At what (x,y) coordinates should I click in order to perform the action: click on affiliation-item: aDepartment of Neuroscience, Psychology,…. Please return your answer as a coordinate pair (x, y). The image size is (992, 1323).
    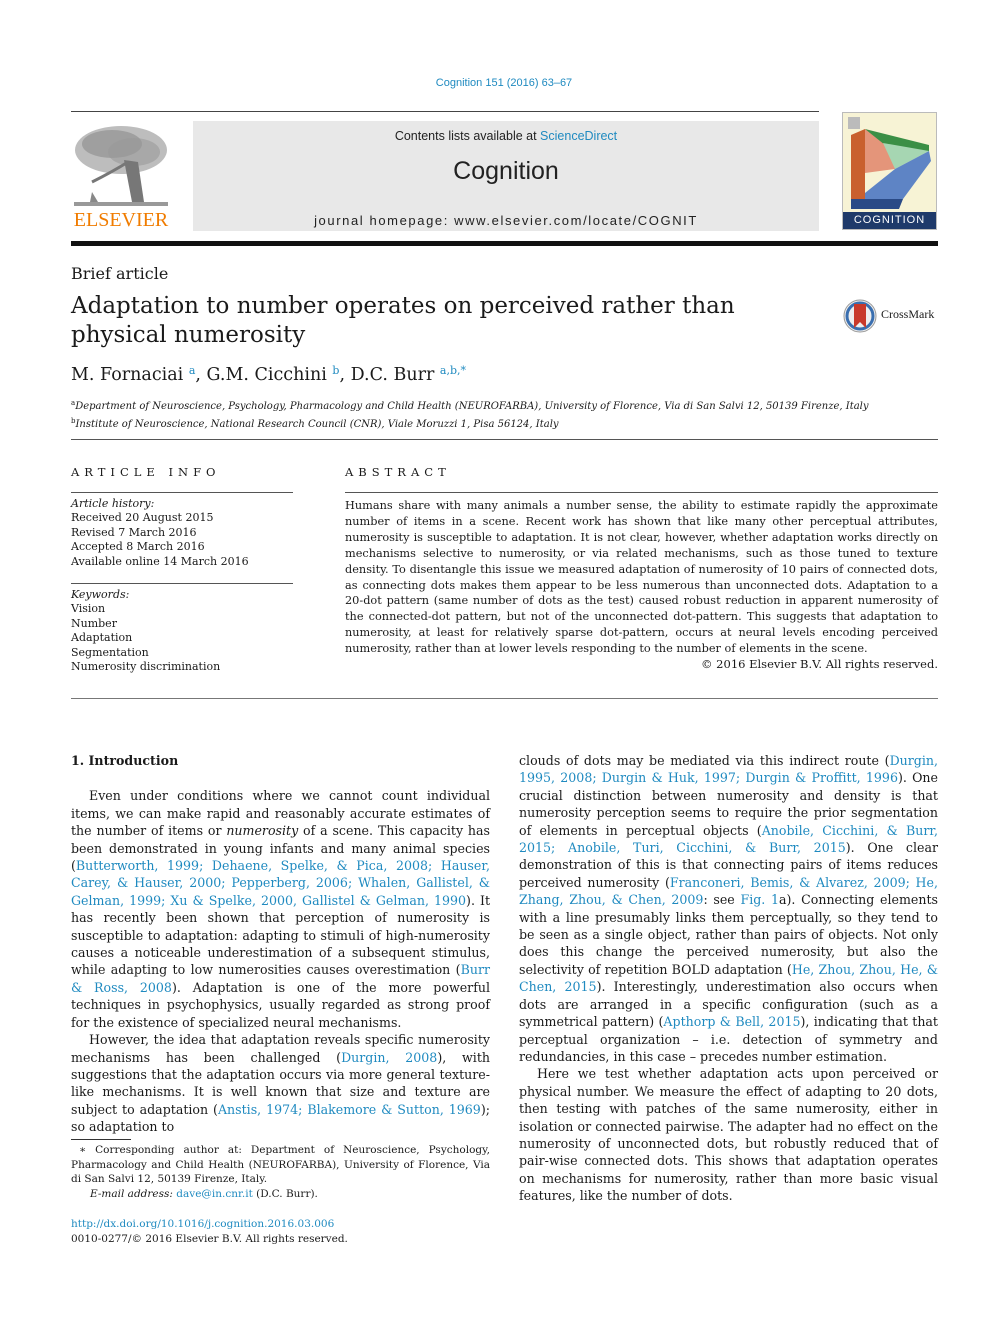
    Looking at the image, I should click on (470, 405).